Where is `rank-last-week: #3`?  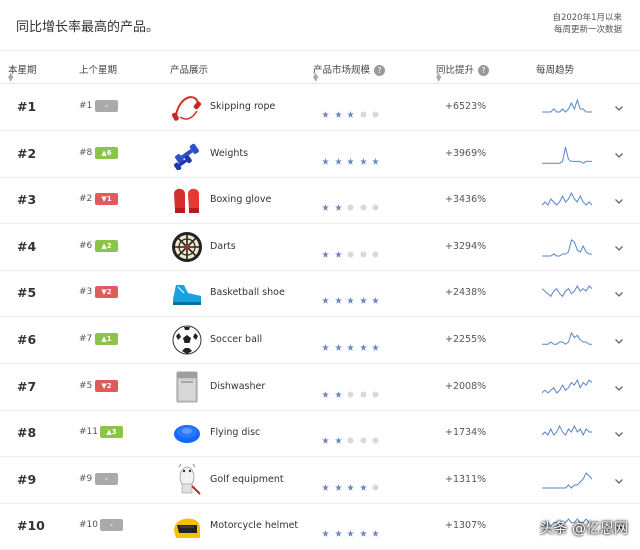
rank-last-week: #3 is located at coordinates (86, 292).